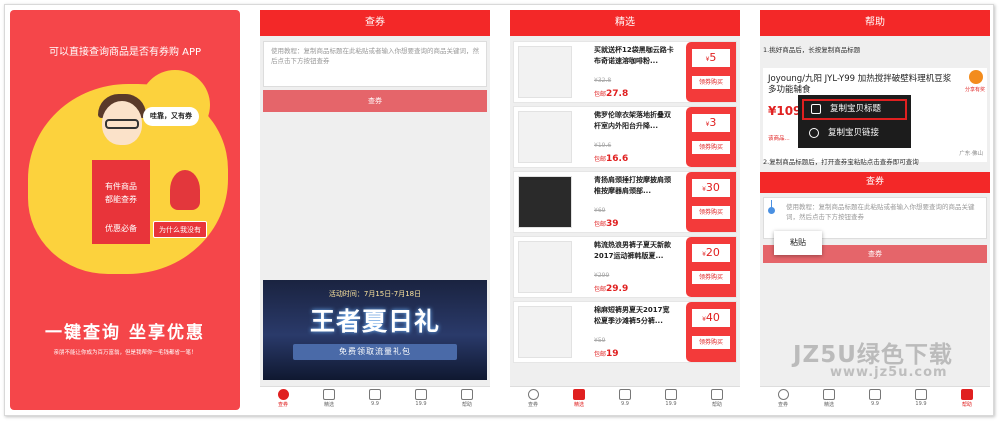  I want to click on red-character-illustration, so click(185, 190).